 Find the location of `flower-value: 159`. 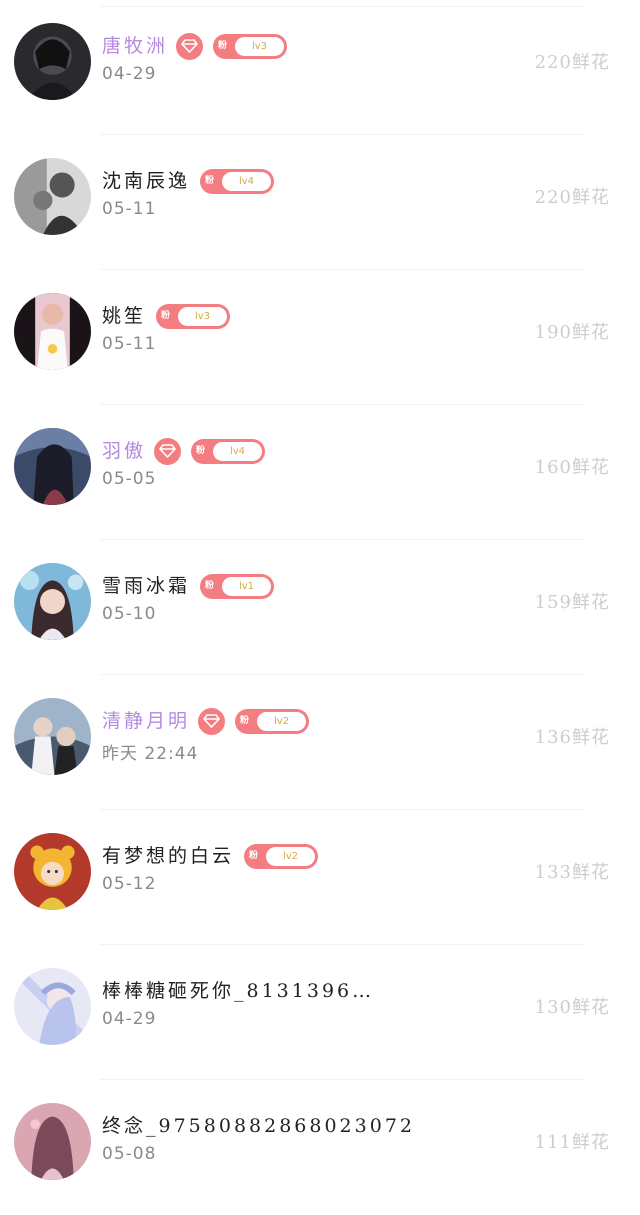

flower-value: 159 is located at coordinates (553, 602).